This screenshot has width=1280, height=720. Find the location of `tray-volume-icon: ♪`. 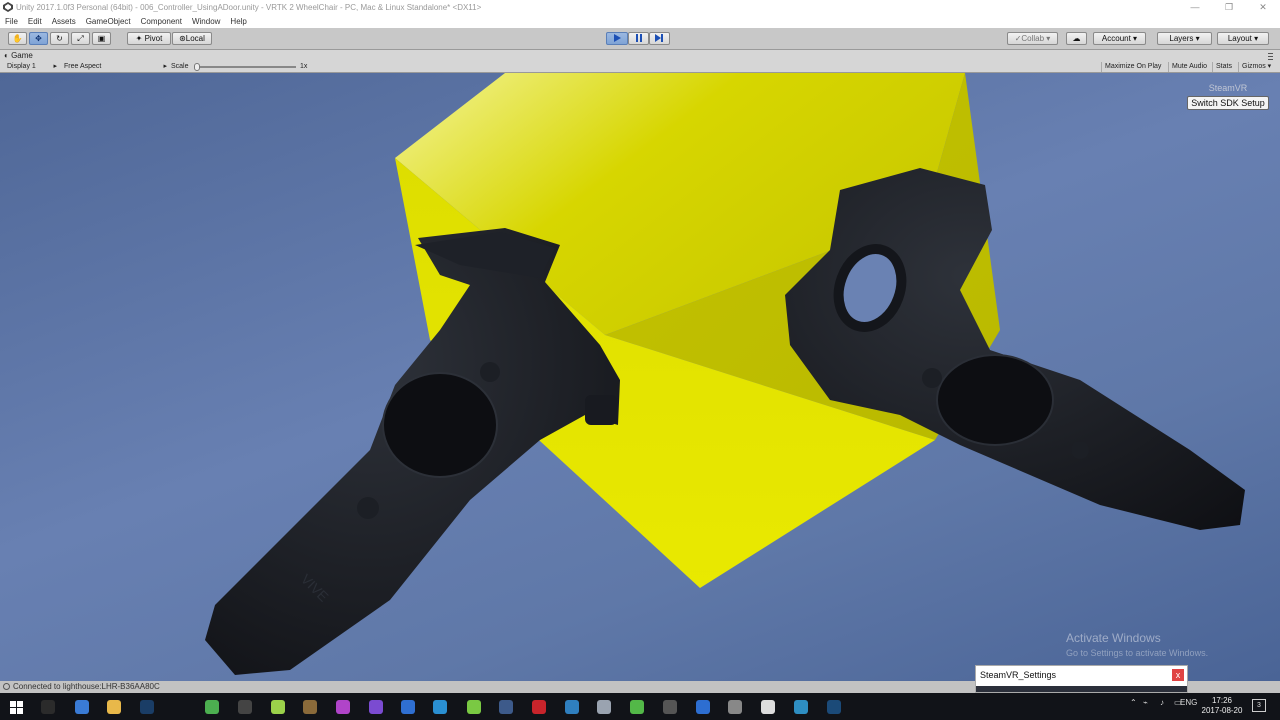

tray-volume-icon: ♪ is located at coordinates (1162, 702).